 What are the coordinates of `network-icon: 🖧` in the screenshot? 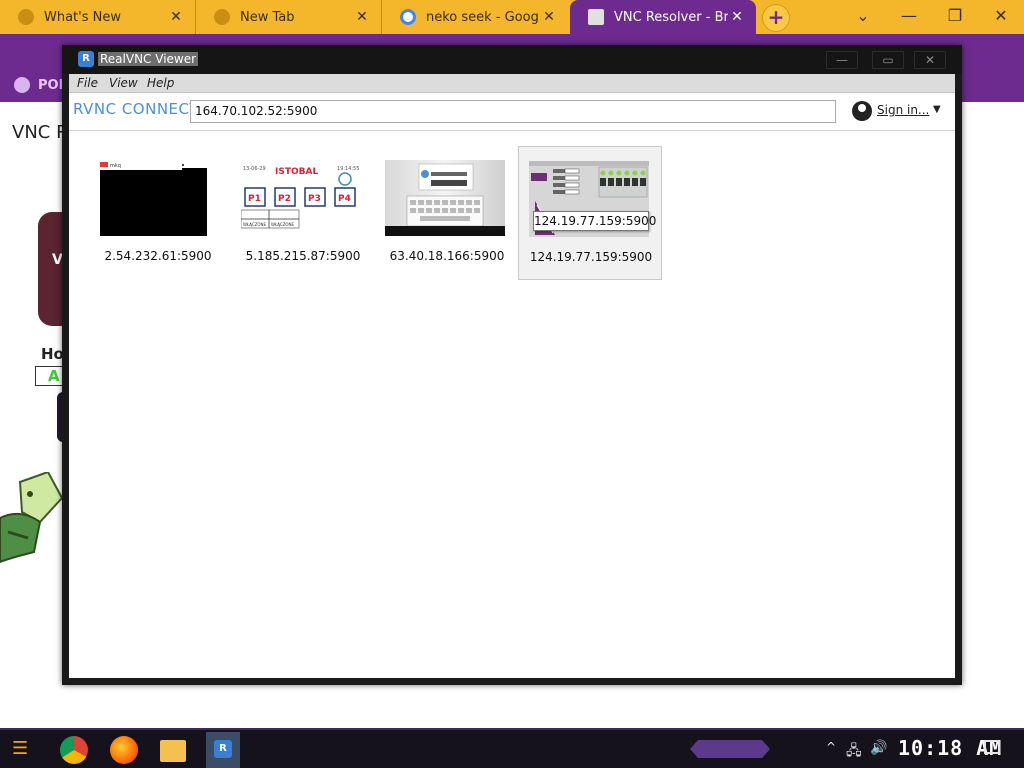 It's located at (854, 752).